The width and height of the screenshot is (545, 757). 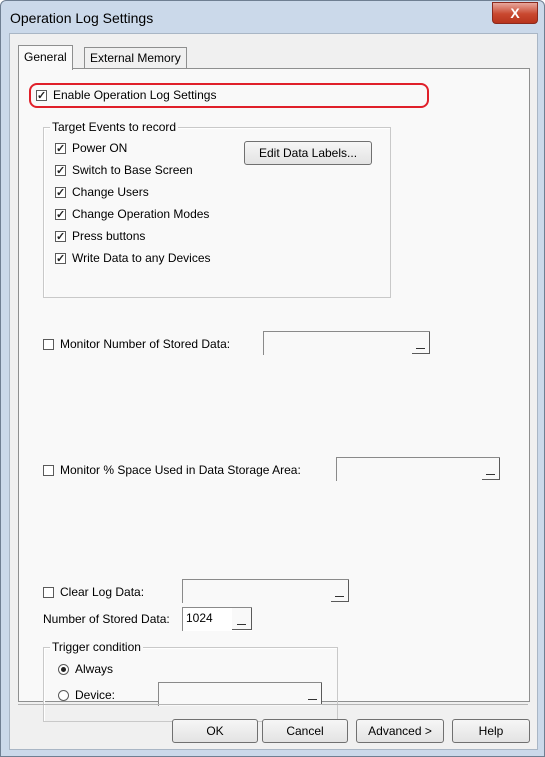 I want to click on tab-external-memory: External Memory, so click(x=135, y=58).